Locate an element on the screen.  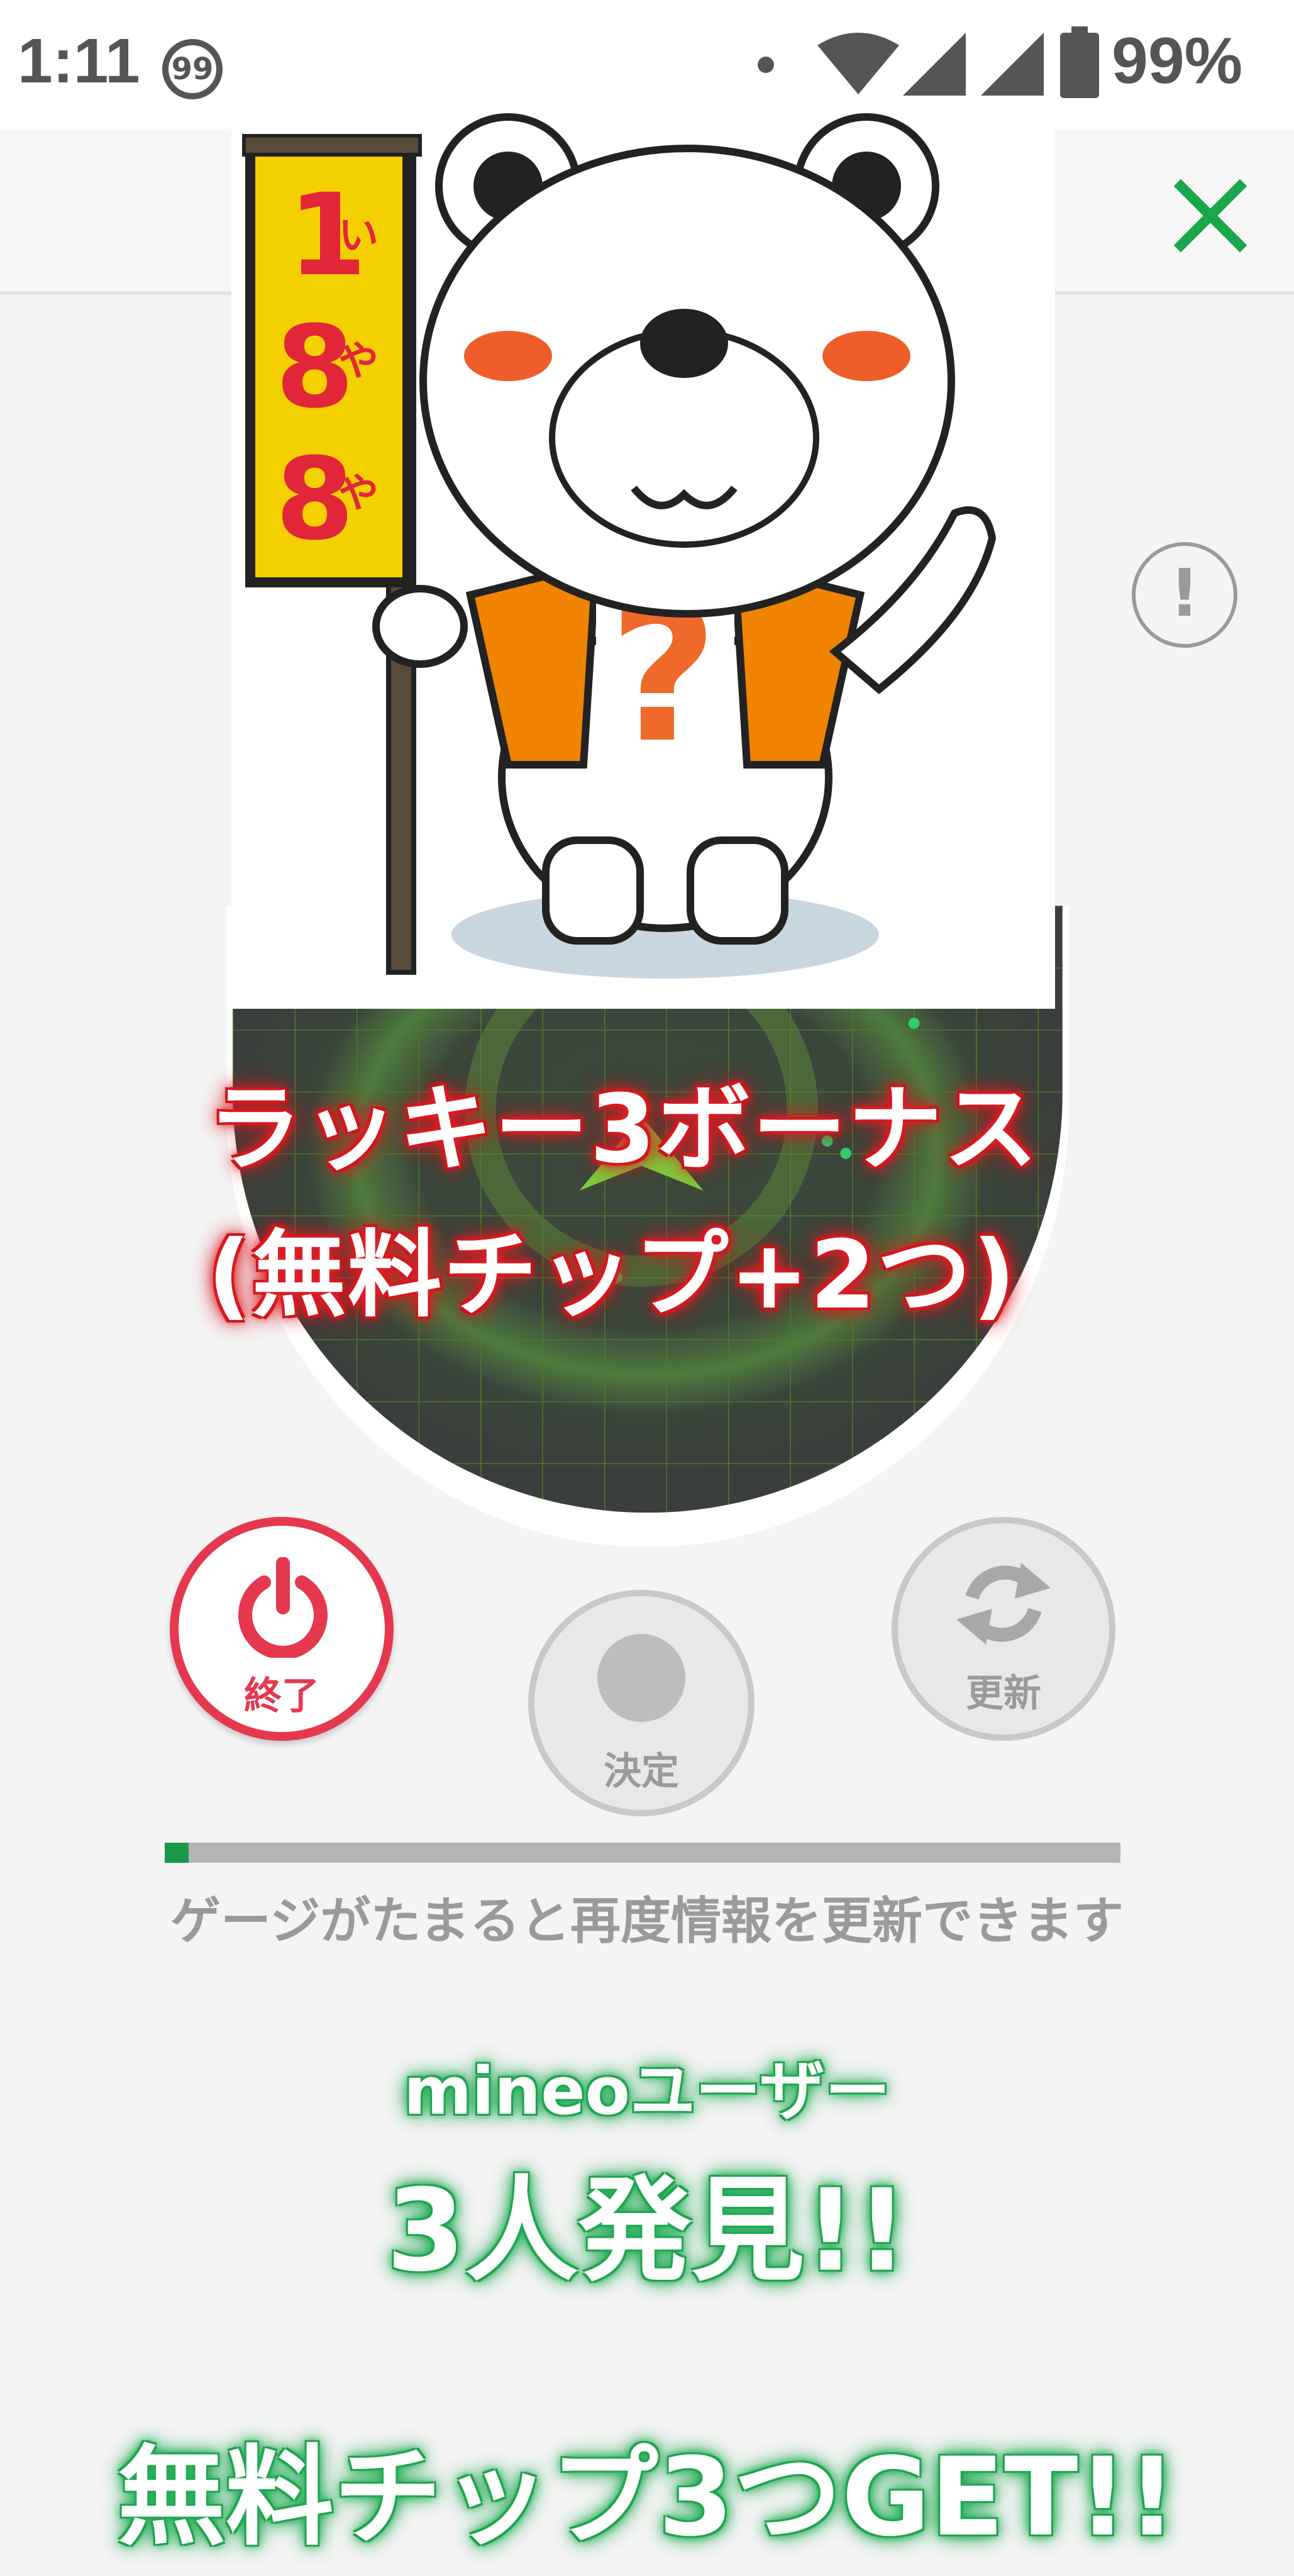
status-bar: 1:11 99 99% is located at coordinates (647, 64).